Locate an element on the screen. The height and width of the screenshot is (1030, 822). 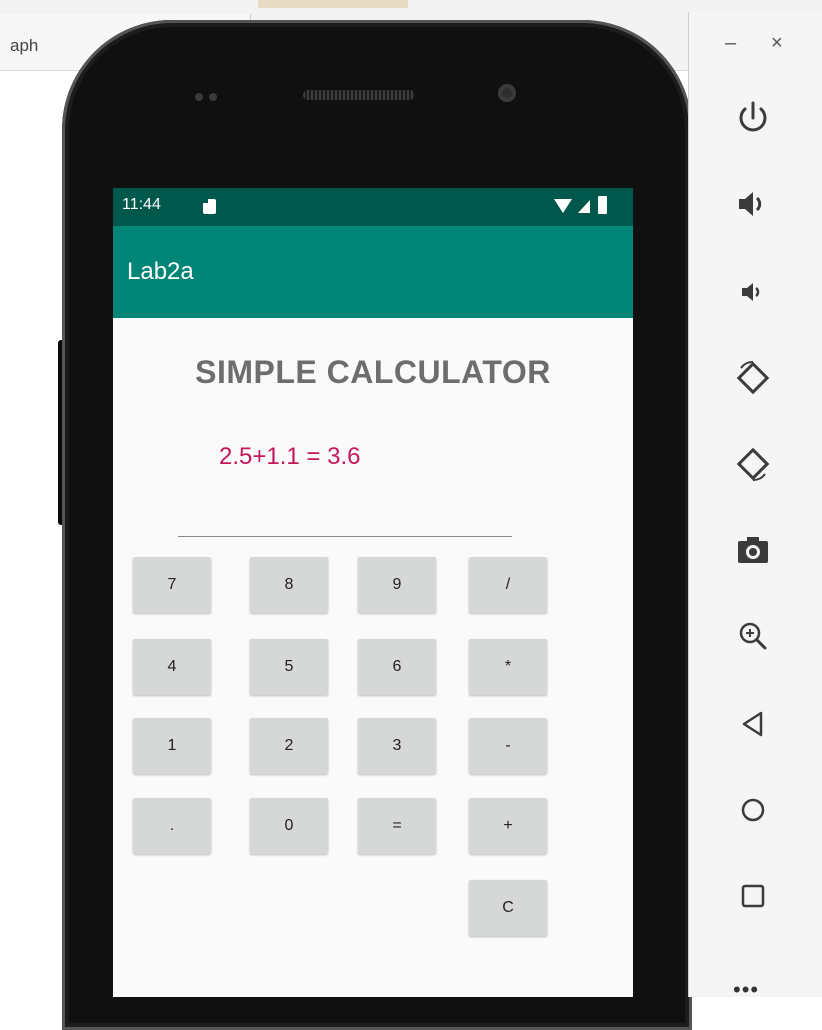
host-tab-strip is located at coordinates (333, 4).